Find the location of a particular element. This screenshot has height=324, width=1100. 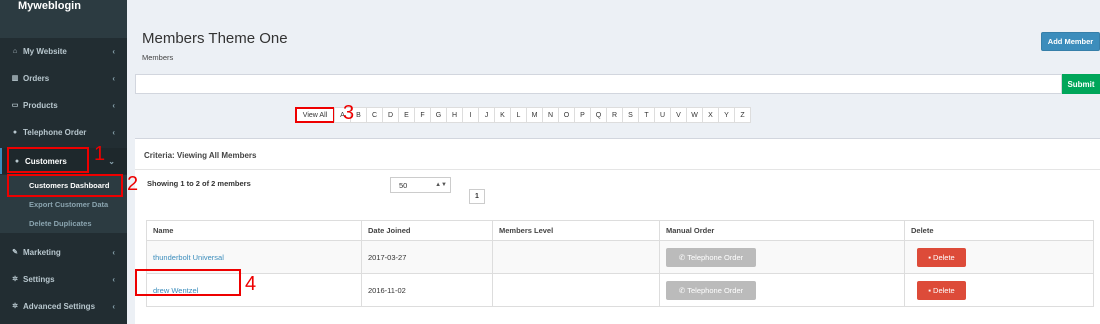

annotation-box-customers is located at coordinates (48, 160).